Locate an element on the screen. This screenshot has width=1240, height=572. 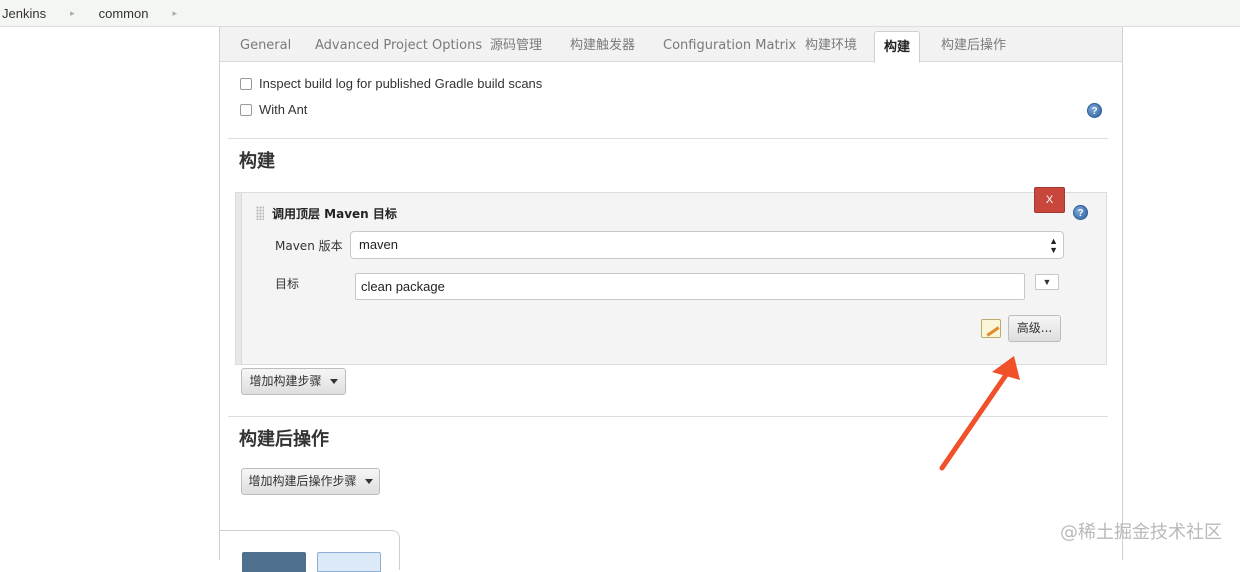
checkbox-row-with-ant: With Ant is located at coordinates (273, 109).